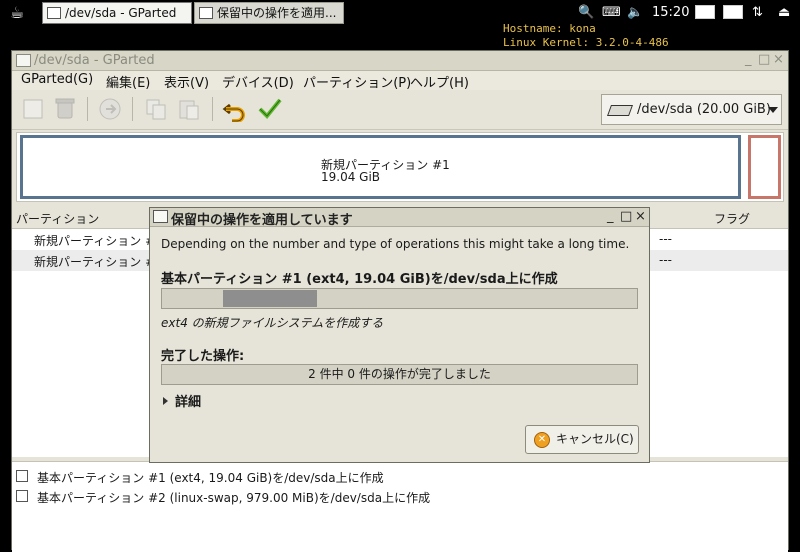 Image resolution: width=800 pixels, height=552 pixels. What do you see at coordinates (272, 323) in the screenshot?
I see `sub-status: ext4 の新規ファイルシステムを作成する` at bounding box center [272, 323].